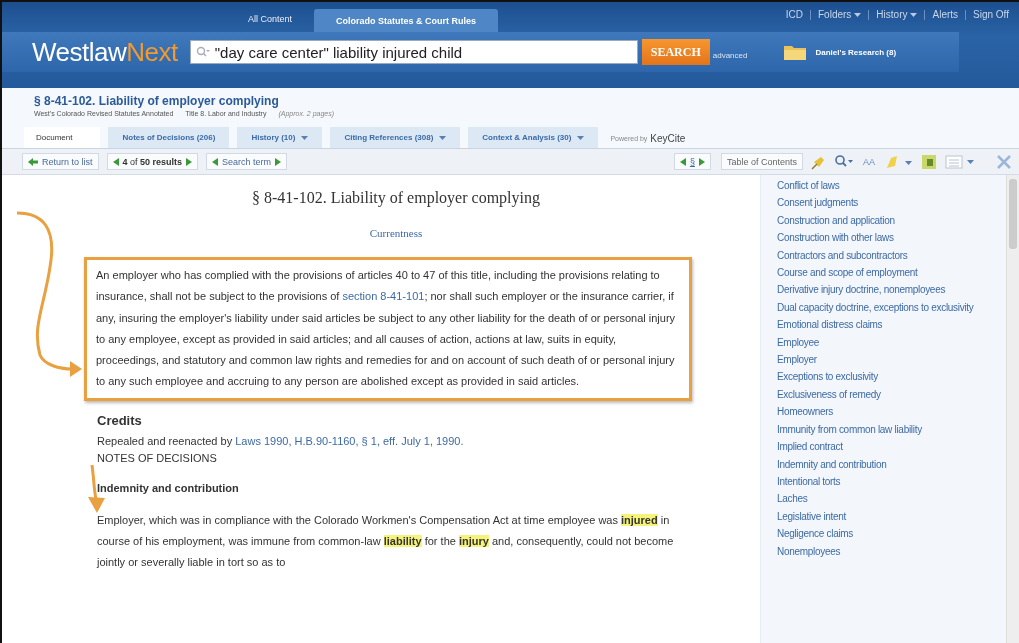 The height and width of the screenshot is (643, 1019). Describe the element at coordinates (891, 203) in the screenshot. I see `index-link: Consent judgments` at that location.